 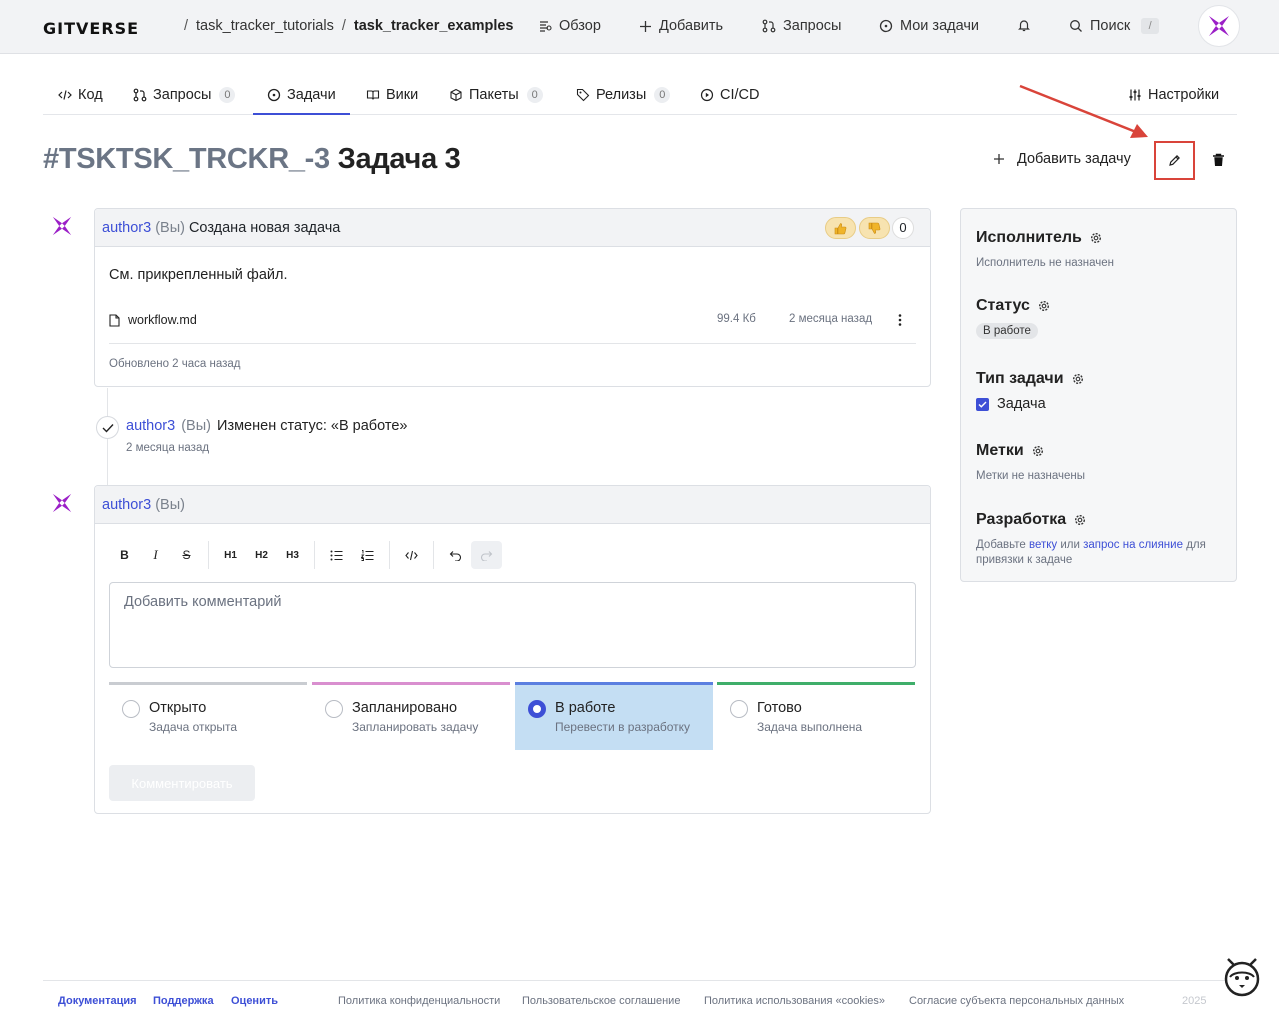 I want to click on delete-issue-button, so click(x=1218, y=160).